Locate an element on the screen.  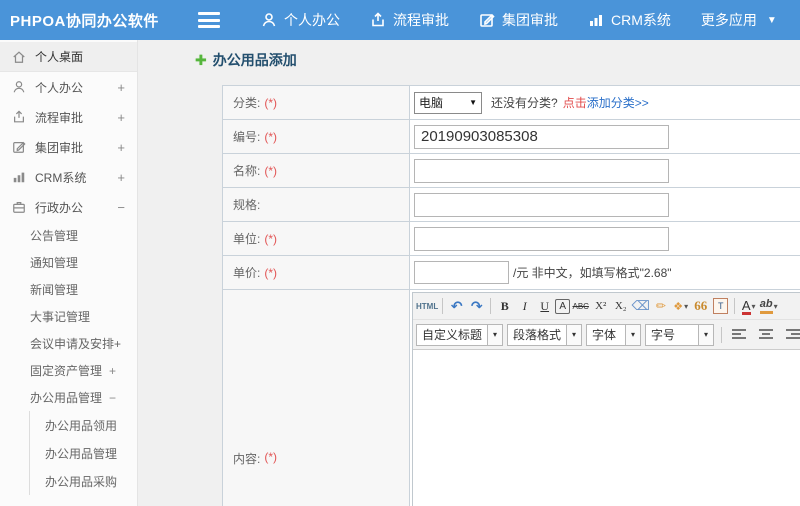
plus-icon: ✚ is located at coordinates (201, 59).